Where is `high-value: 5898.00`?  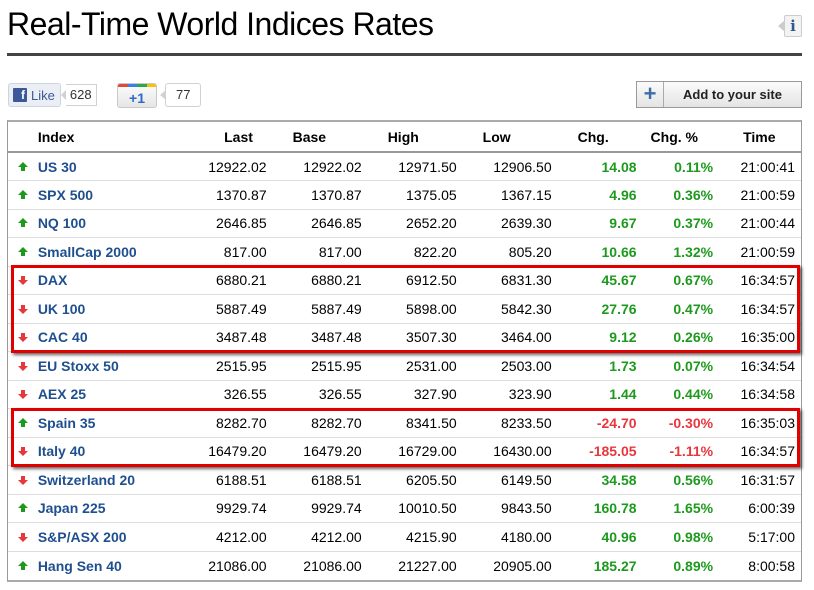
high-value: 5898.00 is located at coordinates (409, 309).